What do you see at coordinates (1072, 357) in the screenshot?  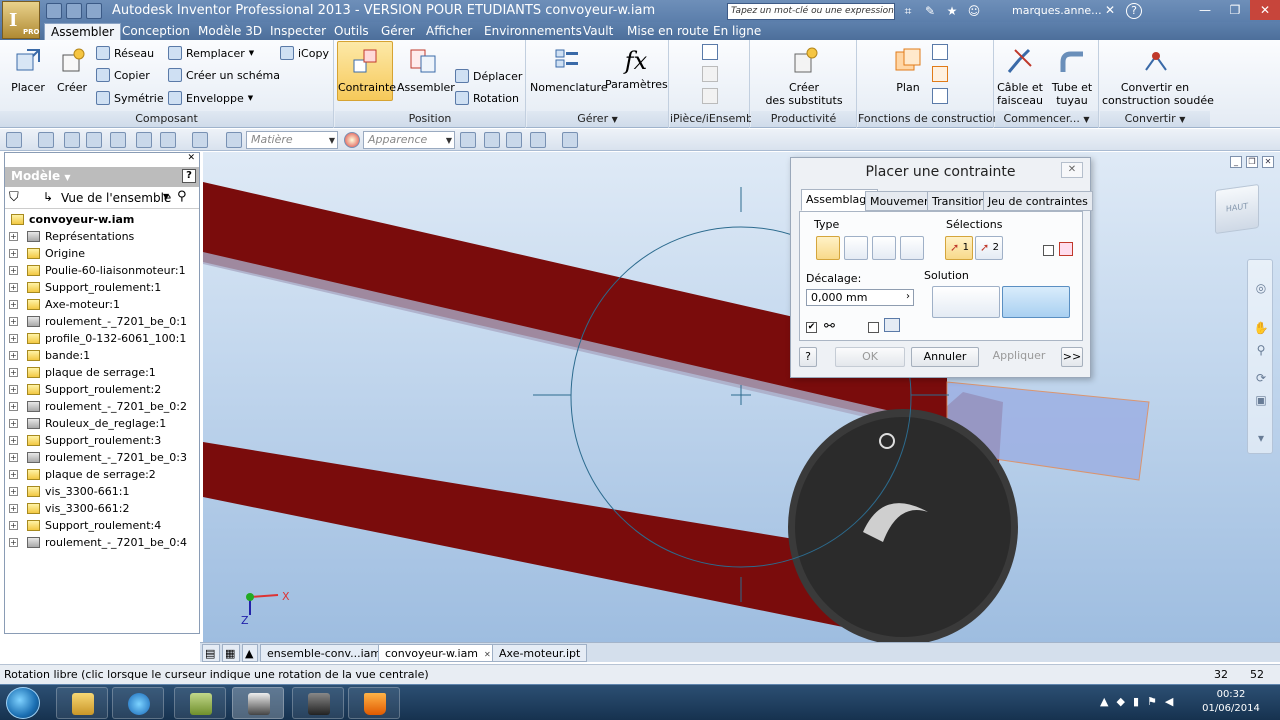 I see `more-button: >>` at bounding box center [1072, 357].